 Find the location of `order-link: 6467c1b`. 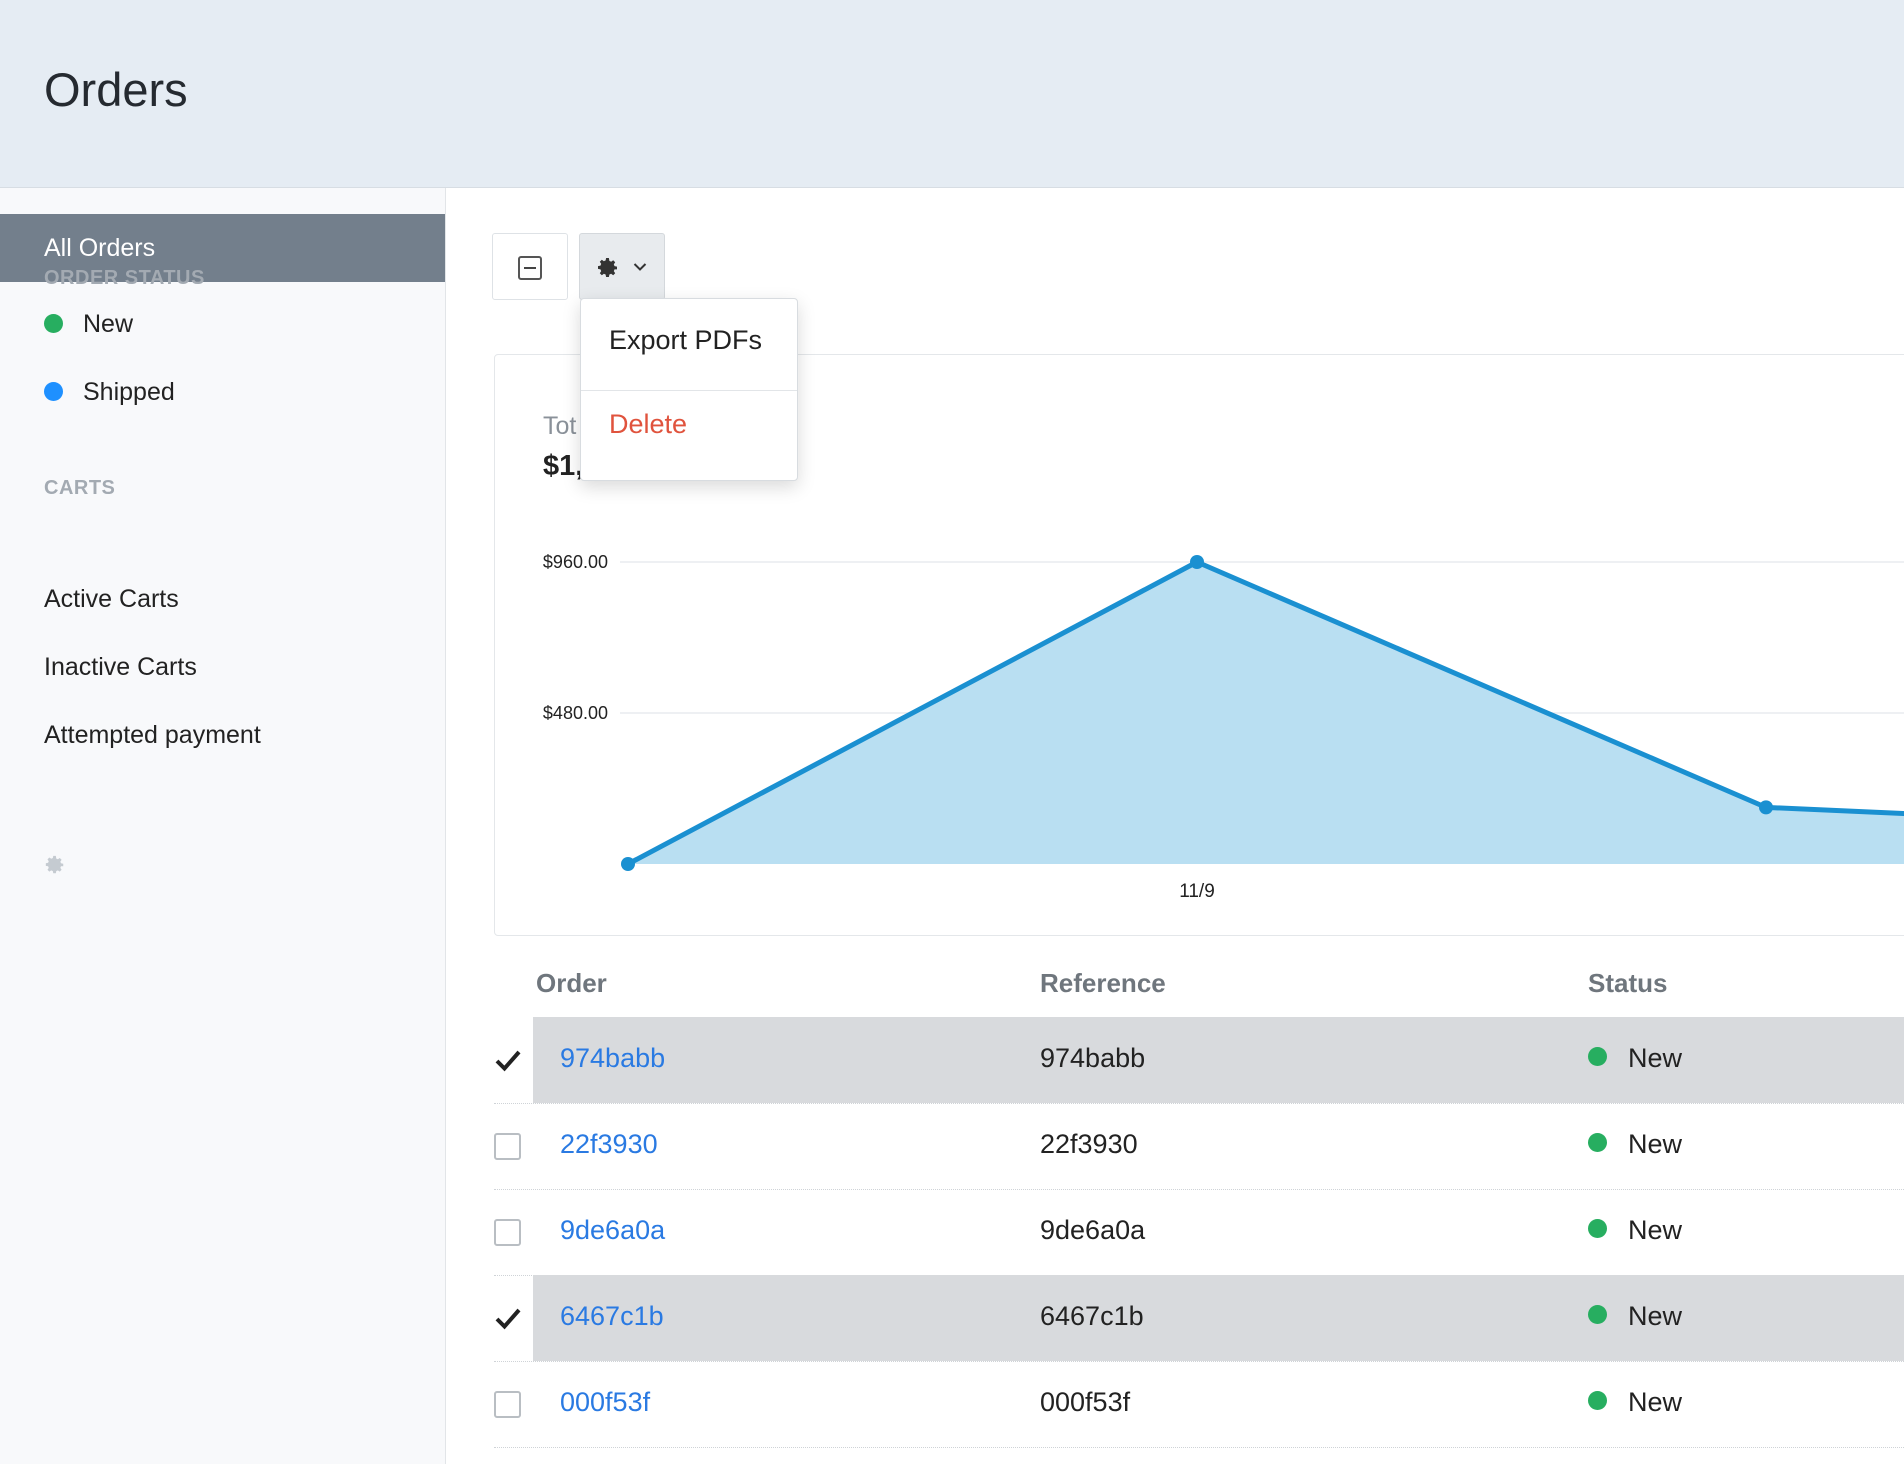

order-link: 6467c1b is located at coordinates (612, 1316).